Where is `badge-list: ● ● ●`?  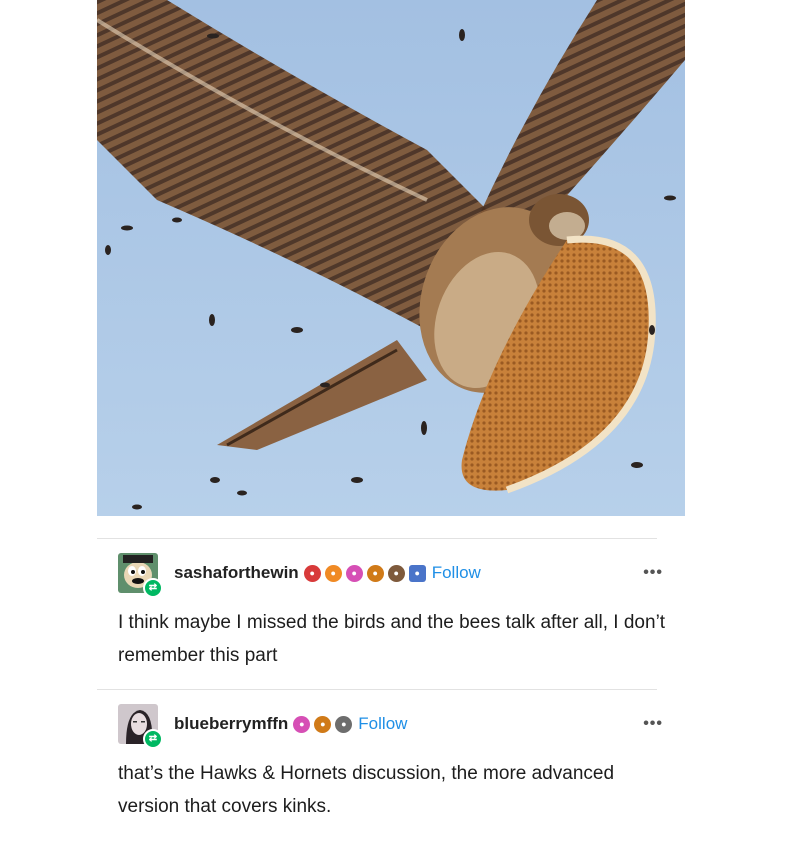 badge-list: ● ● ● is located at coordinates (323, 724).